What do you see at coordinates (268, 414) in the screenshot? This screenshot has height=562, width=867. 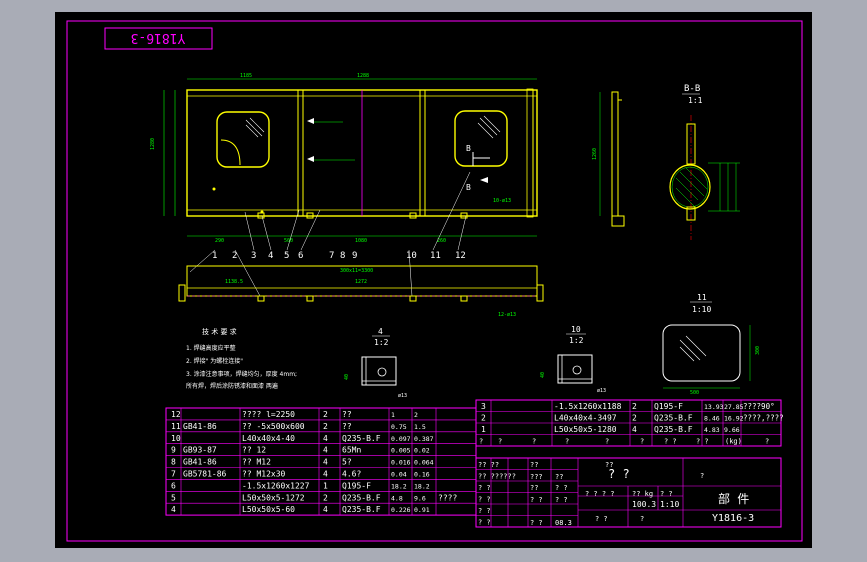 I see `bom-left-name: ???? l=2250` at bounding box center [268, 414].